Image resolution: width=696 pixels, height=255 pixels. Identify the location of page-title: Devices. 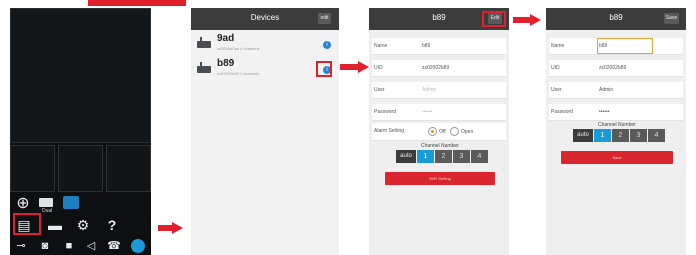
(265, 17).